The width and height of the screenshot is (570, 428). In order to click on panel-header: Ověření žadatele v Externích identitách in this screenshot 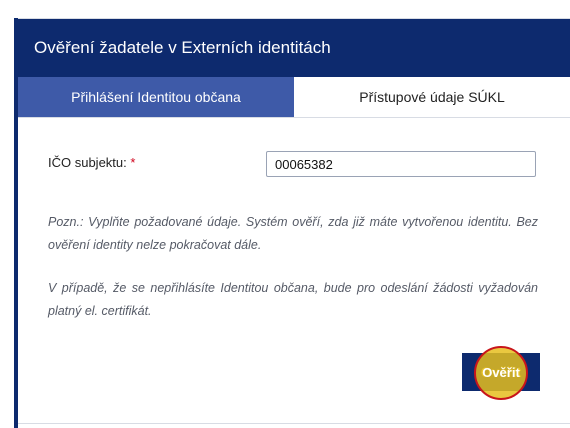, I will do `click(294, 48)`.